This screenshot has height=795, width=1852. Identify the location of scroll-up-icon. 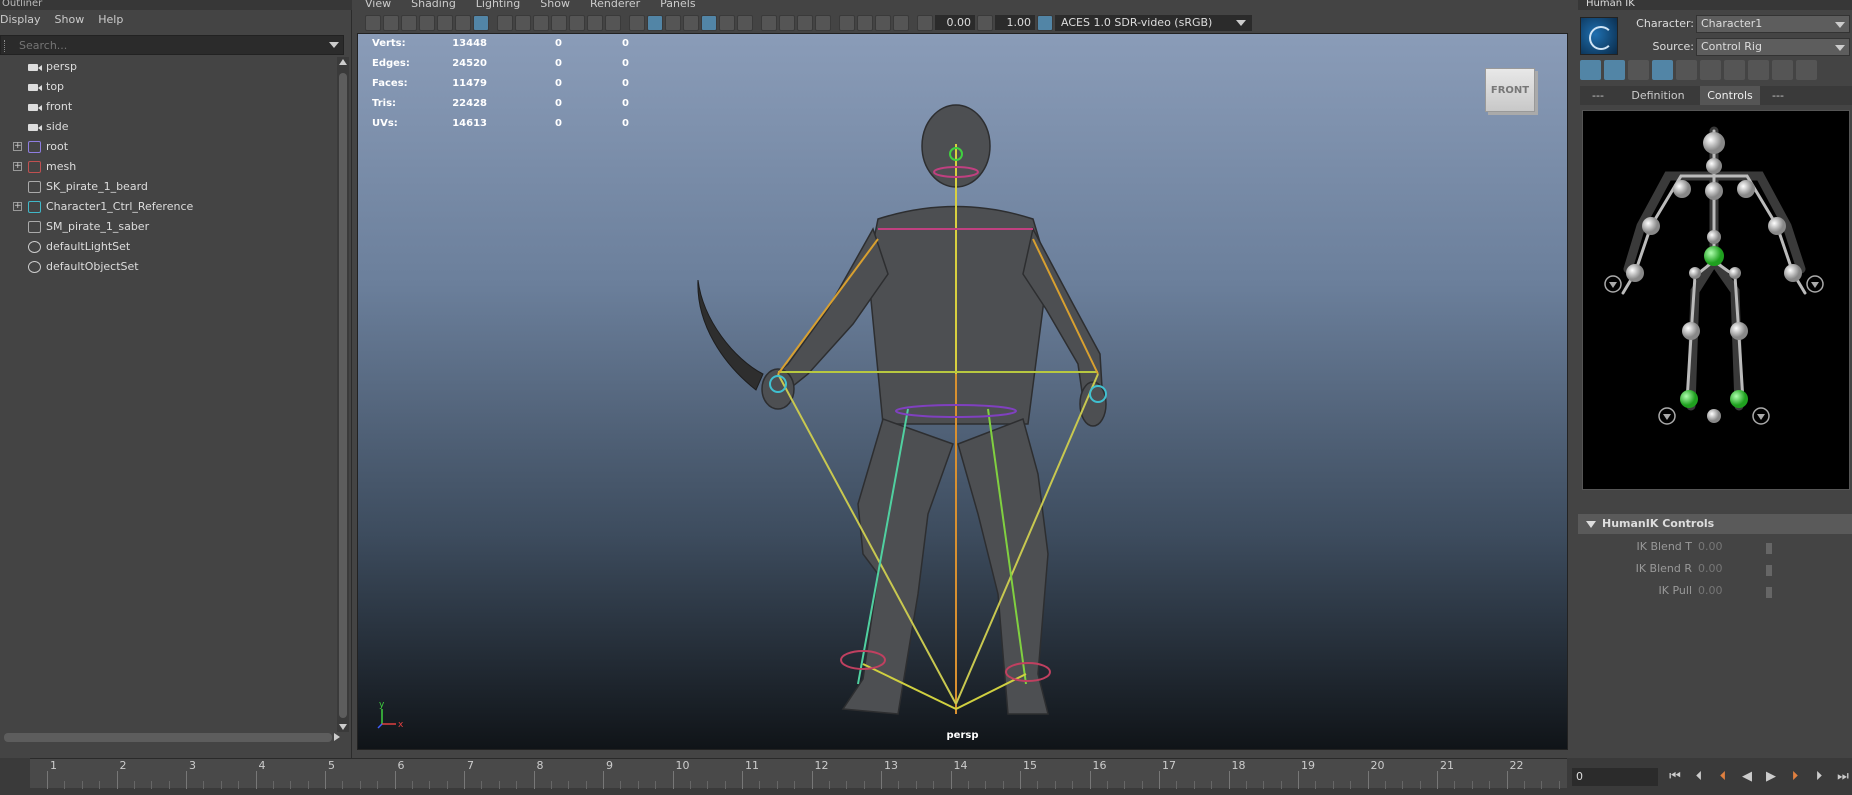
(343, 62).